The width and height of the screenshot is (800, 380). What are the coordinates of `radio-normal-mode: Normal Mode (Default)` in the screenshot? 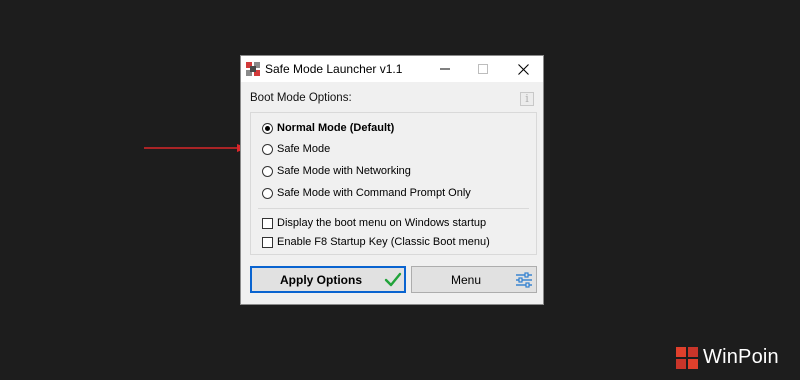 It's located at (328, 128).